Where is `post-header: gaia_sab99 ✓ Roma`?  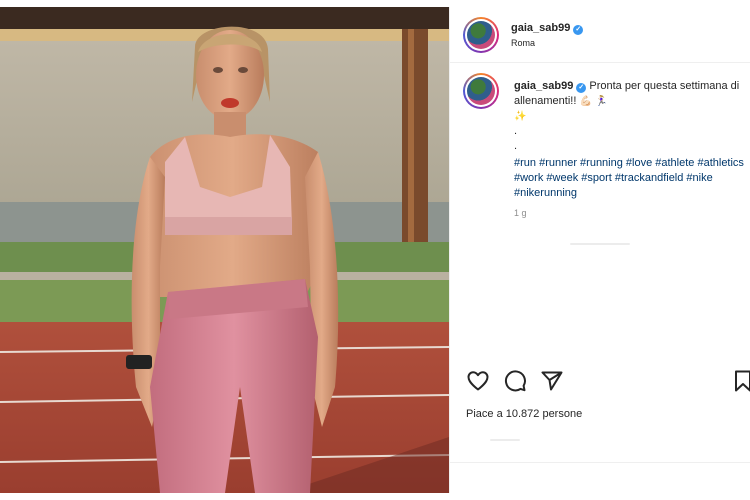 post-header: gaia_sab99 ✓ Roma is located at coordinates (600, 35).